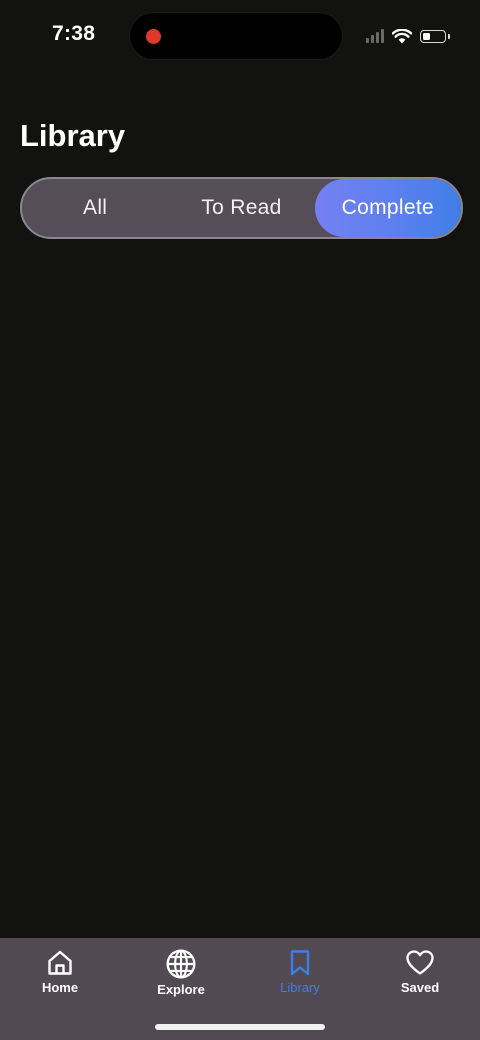  What do you see at coordinates (95, 208) in the screenshot?
I see `filter-all-segment: All` at bounding box center [95, 208].